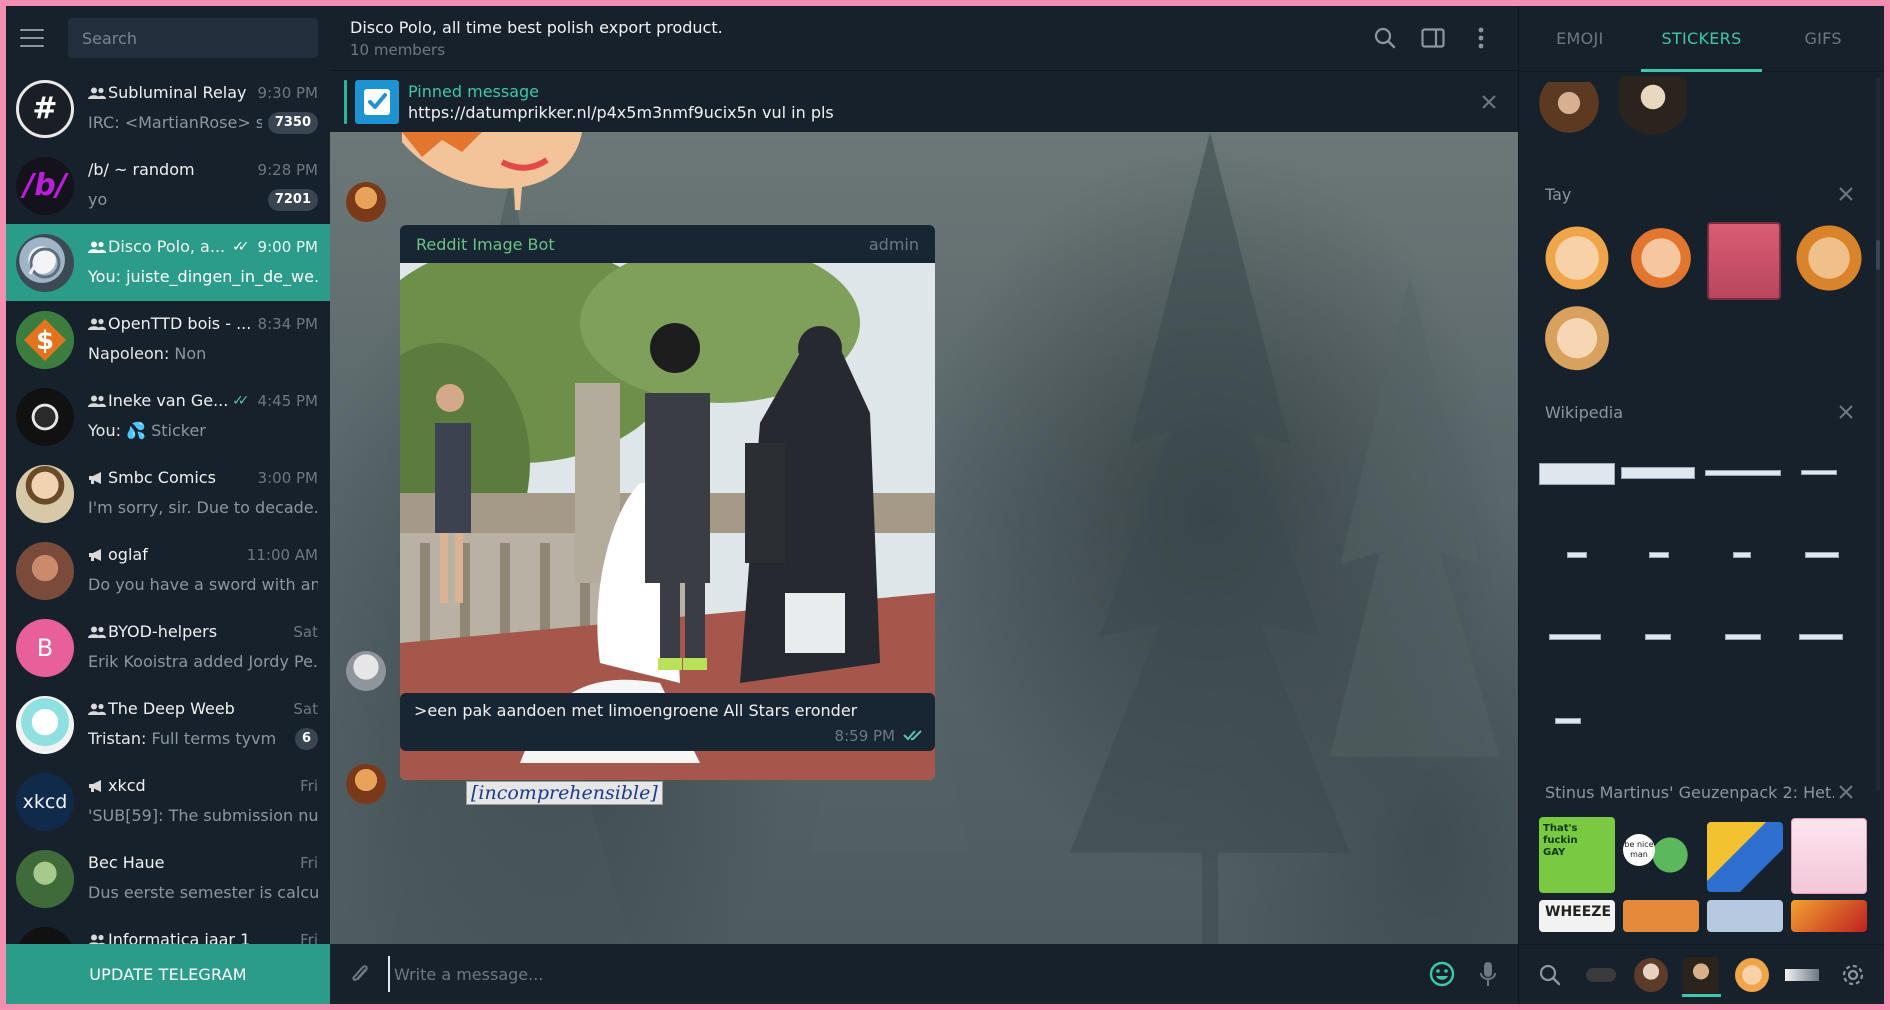 This screenshot has width=1890, height=1010. I want to click on incomprehensible-sticker: [incomprehensible], so click(564, 793).